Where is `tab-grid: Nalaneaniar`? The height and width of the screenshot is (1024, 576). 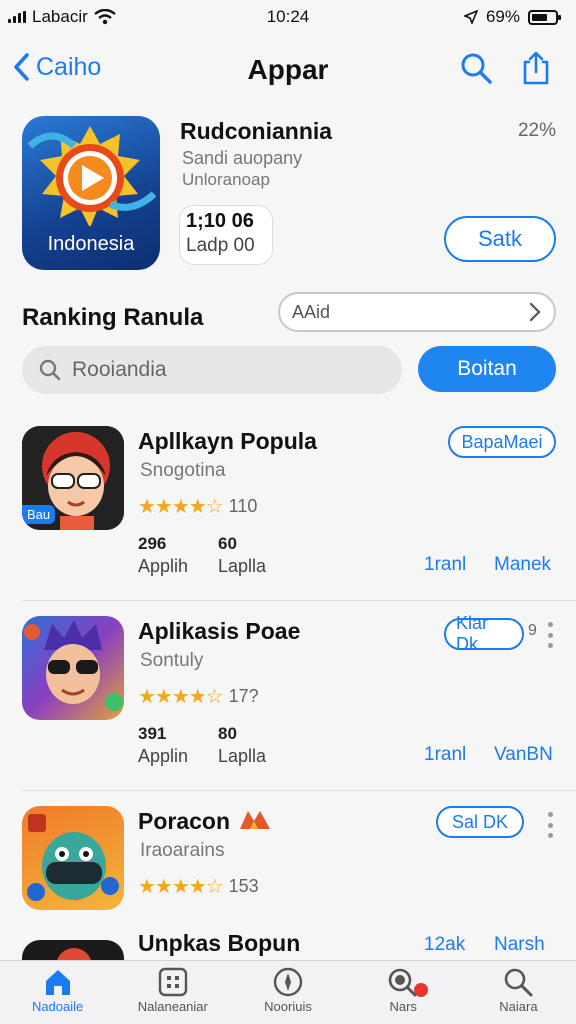 tab-grid: Nalaneaniar is located at coordinates (172, 992).